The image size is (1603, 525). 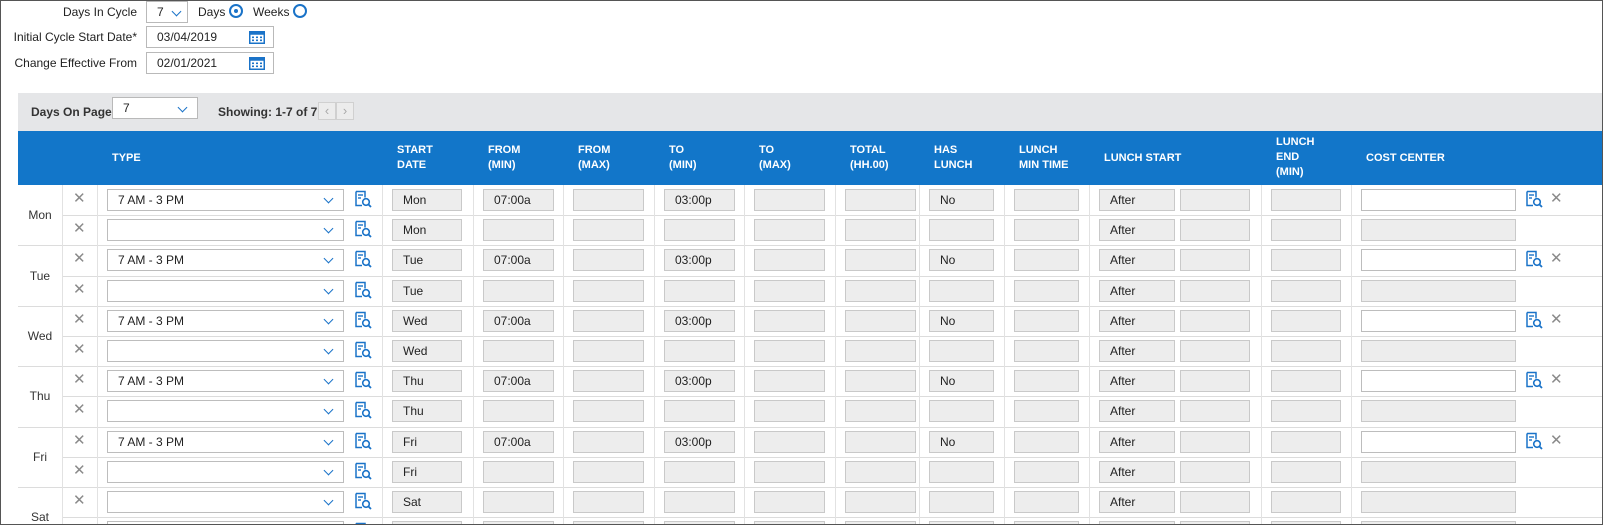 I want to click on prev-page-button: ‹, so click(x=327, y=111).